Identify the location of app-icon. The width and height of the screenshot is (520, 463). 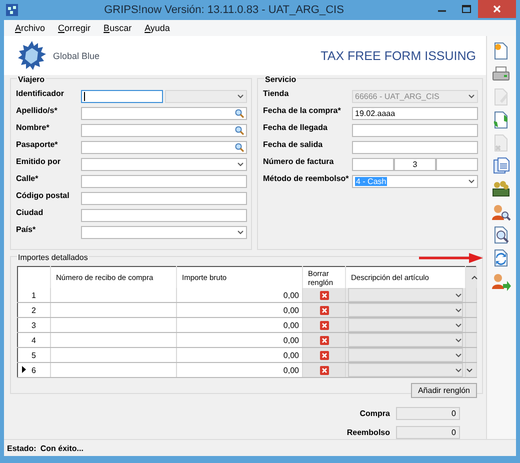
(12, 10).